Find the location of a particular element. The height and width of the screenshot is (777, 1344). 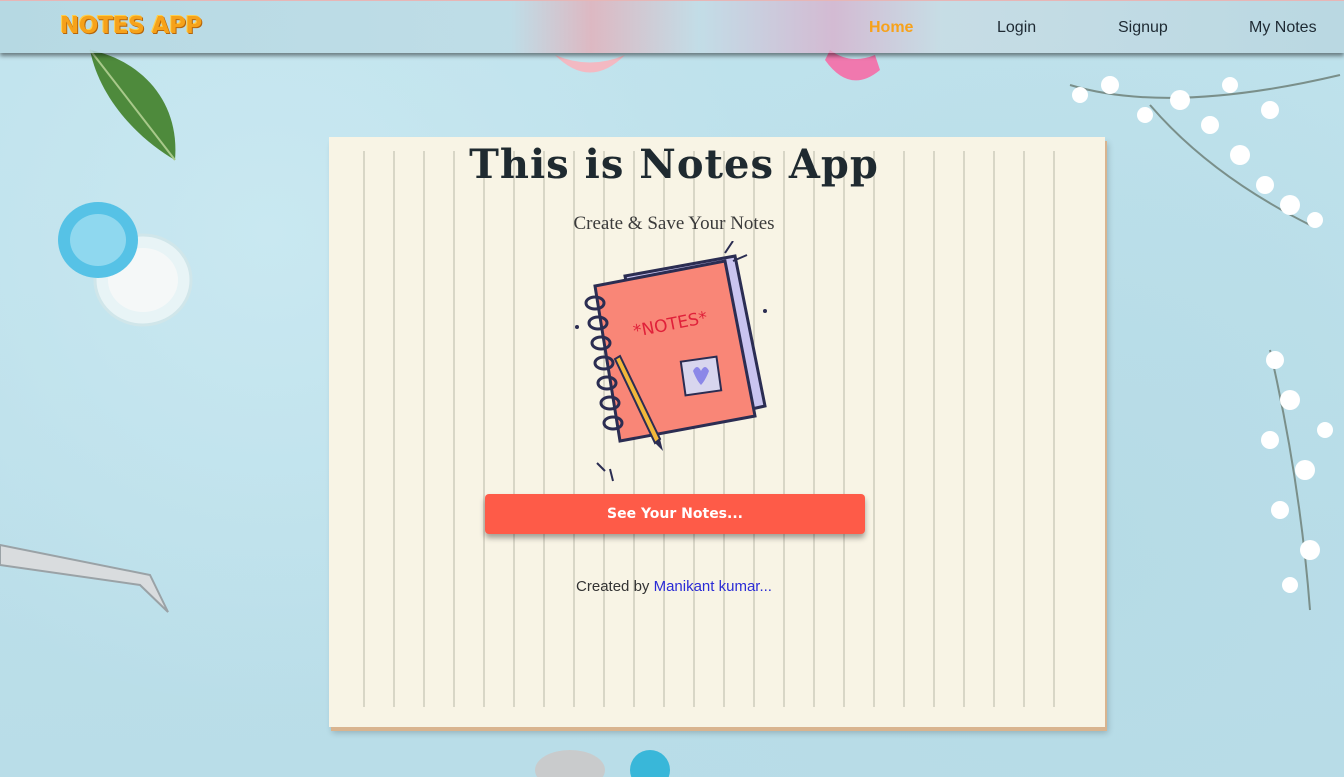

nav-link-login: Login is located at coordinates (1016, 28).